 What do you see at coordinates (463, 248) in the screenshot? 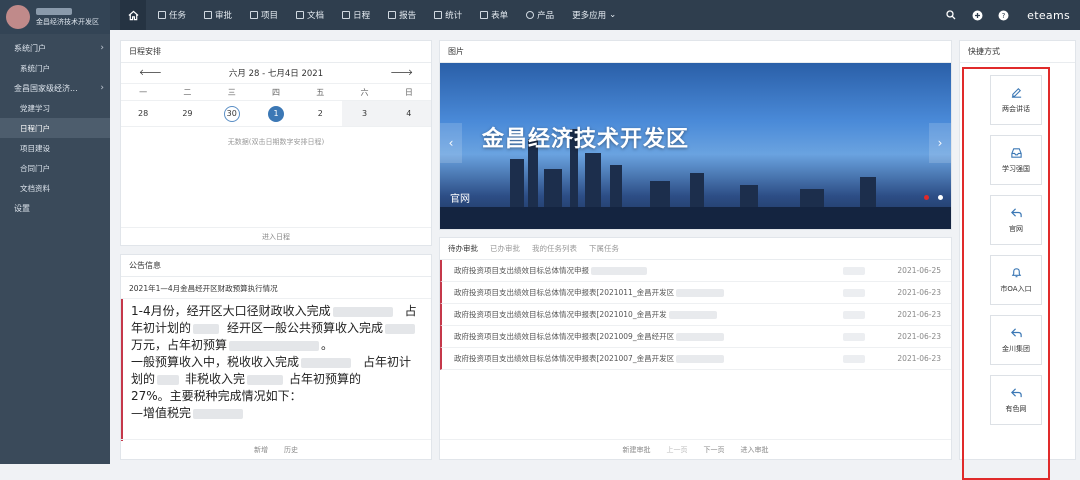
I see `tab-pending: 待办审批` at bounding box center [463, 248].